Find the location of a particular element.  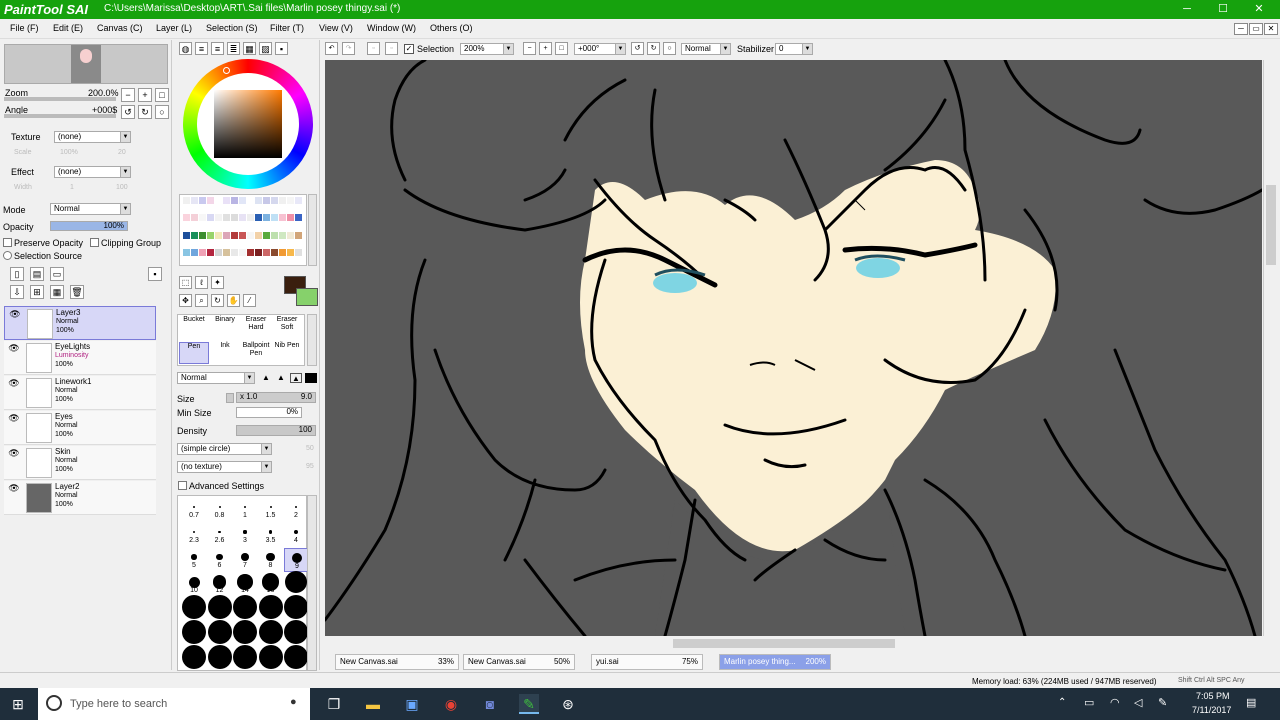

rotate-reset-icon: ○ is located at coordinates (162, 112).